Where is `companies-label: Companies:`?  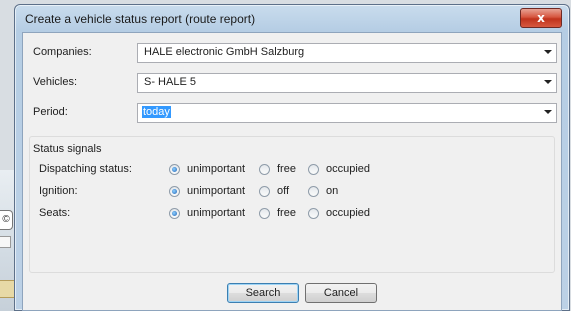
companies-label: Companies: is located at coordinates (62, 52).